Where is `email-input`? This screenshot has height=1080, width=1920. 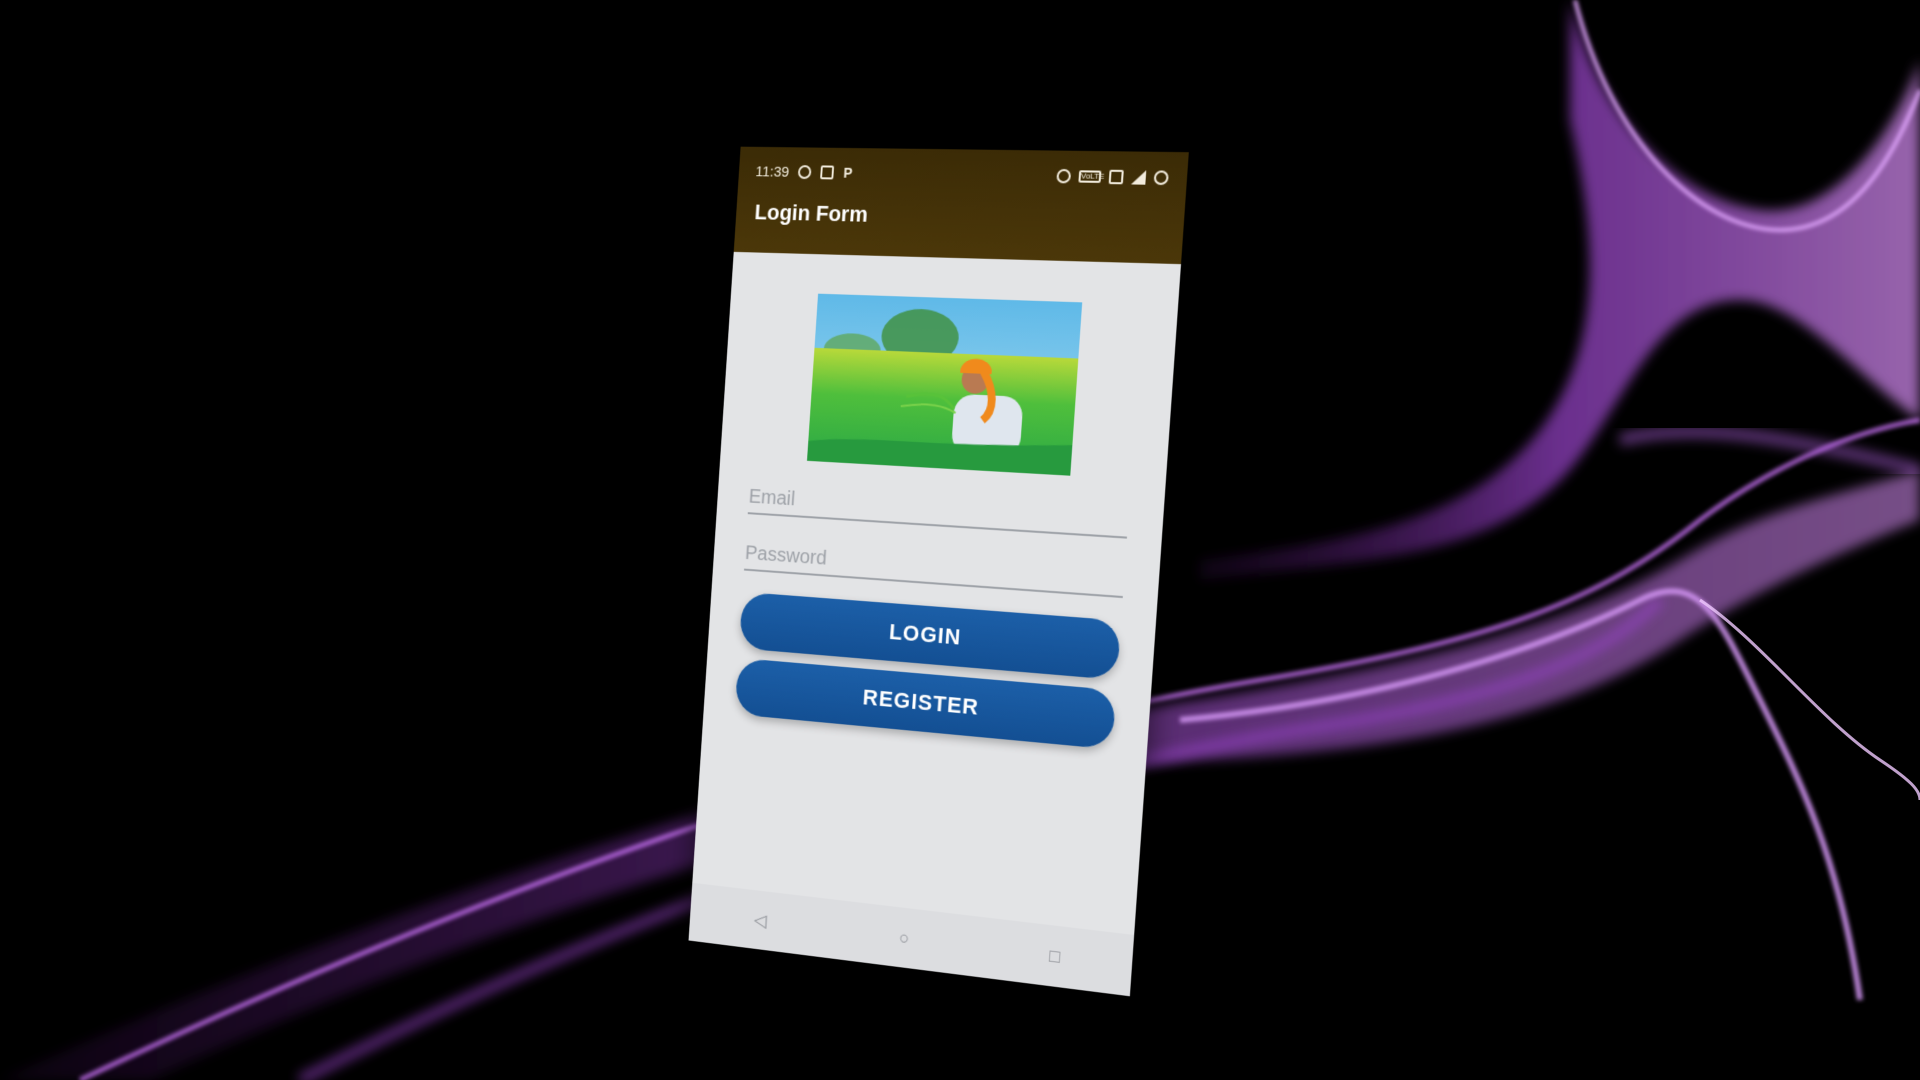 email-input is located at coordinates (938, 509).